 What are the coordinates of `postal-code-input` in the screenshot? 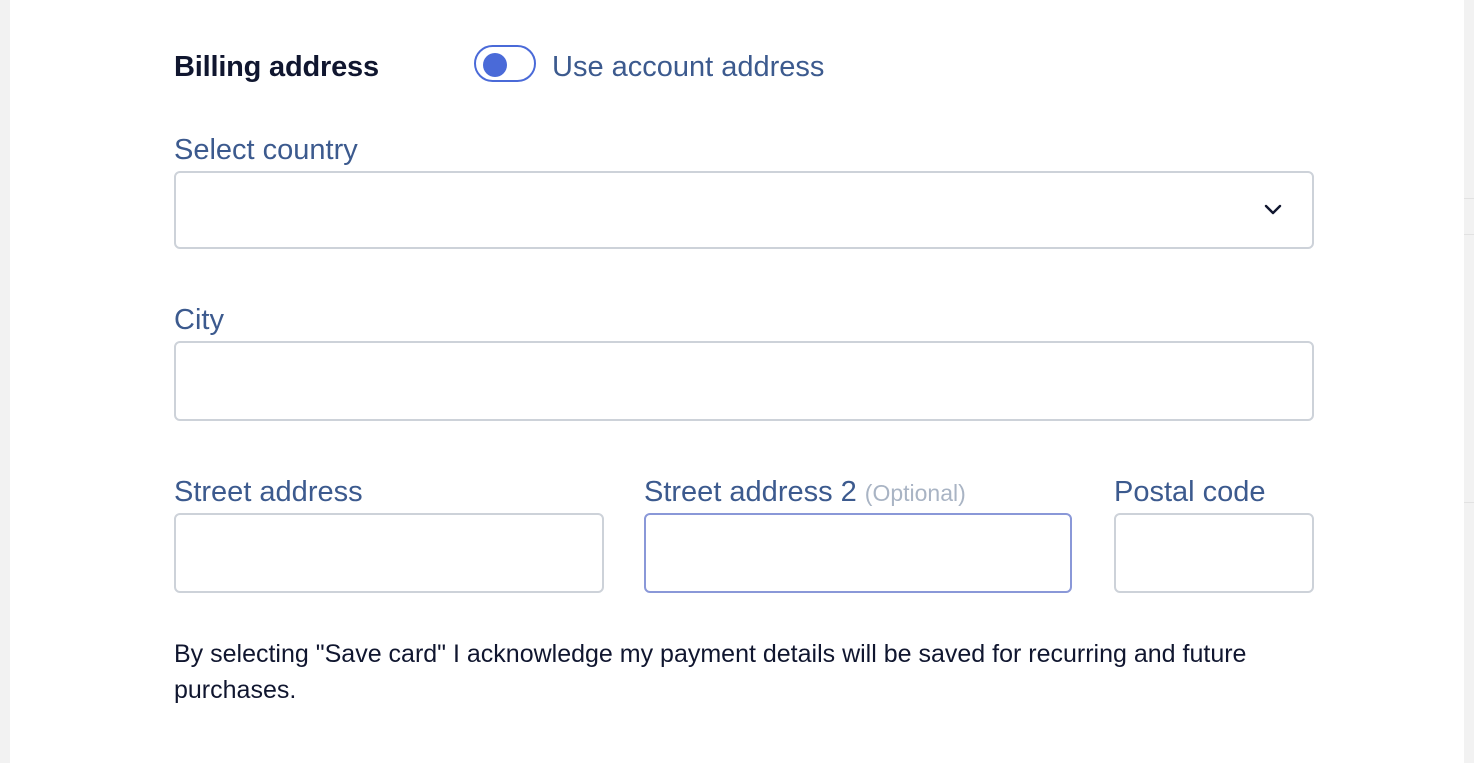 It's located at (1214, 553).